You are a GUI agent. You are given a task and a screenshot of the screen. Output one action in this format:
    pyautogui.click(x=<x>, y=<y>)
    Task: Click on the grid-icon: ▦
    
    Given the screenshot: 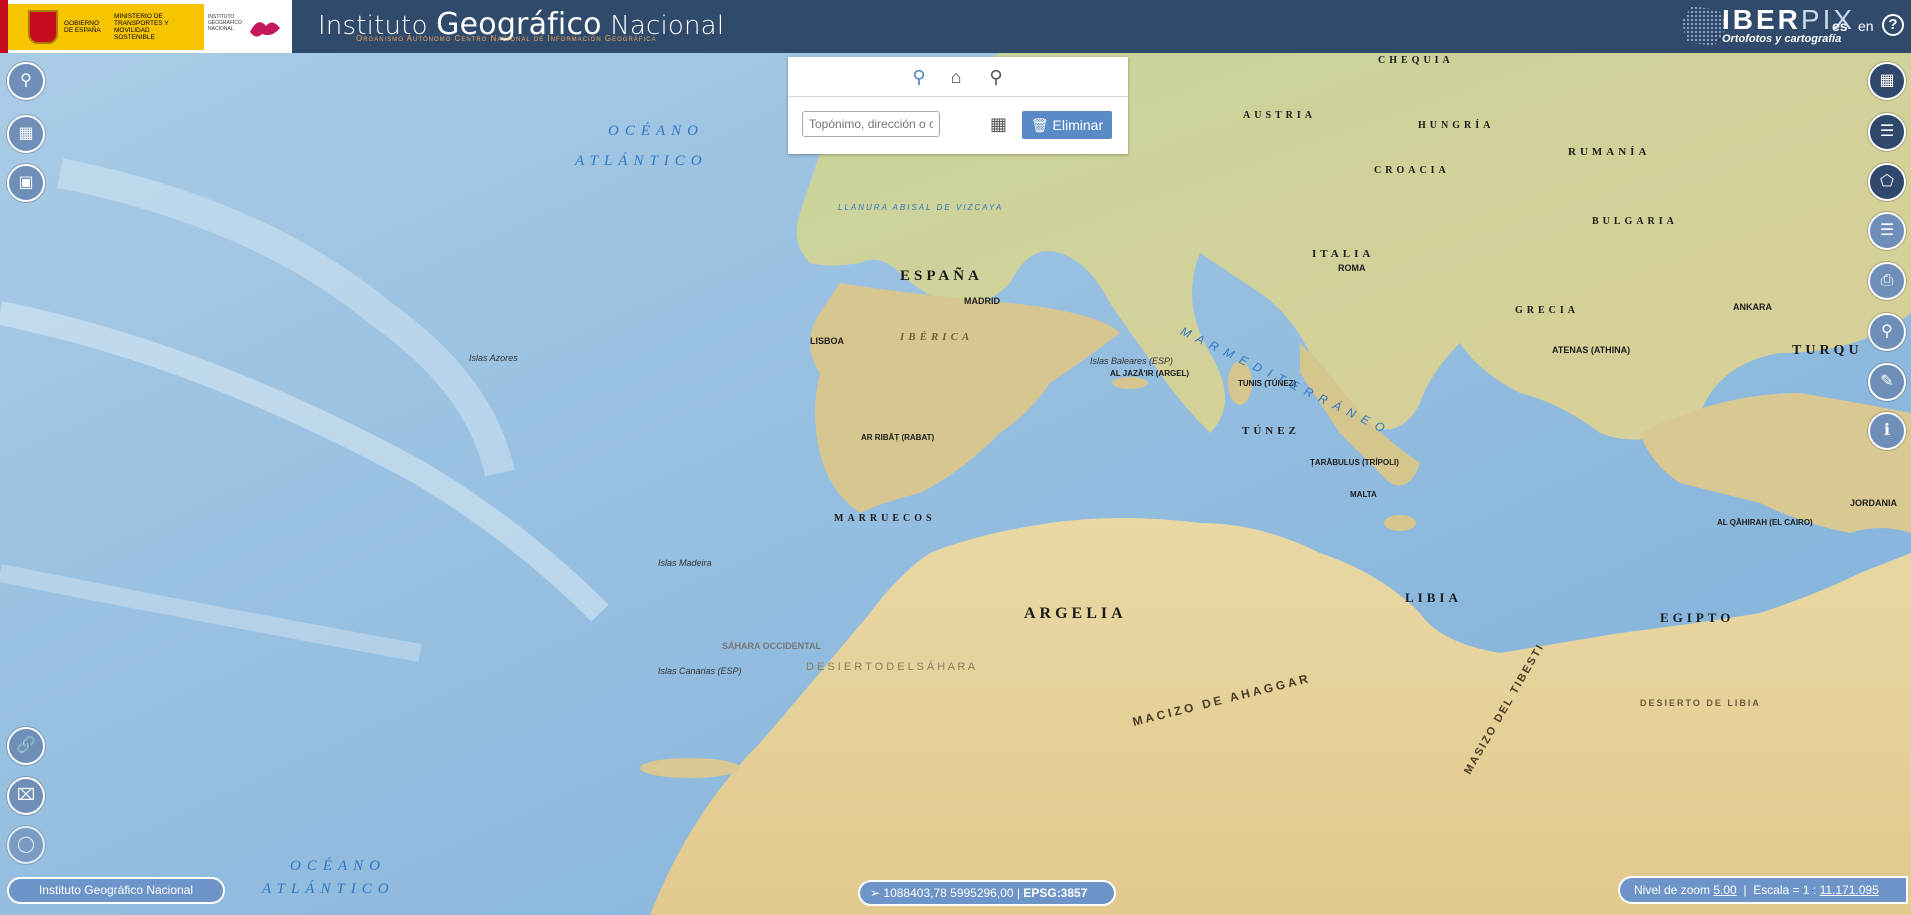 What is the action you would take?
    pyautogui.click(x=1887, y=80)
    